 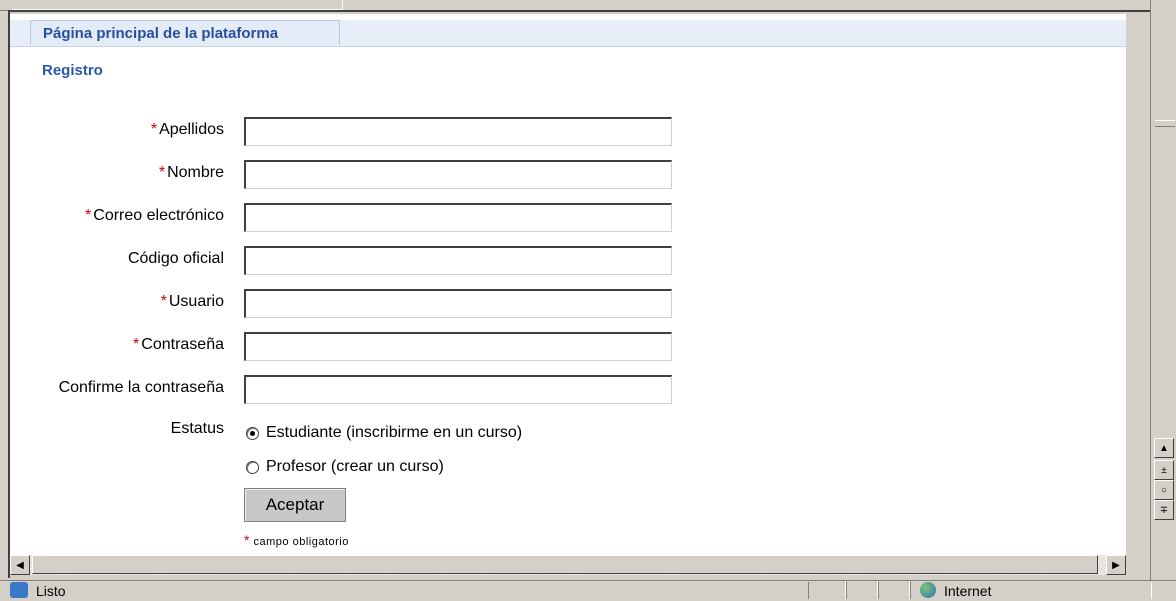 I want to click on radio-estudiante: Estudiante (inscribirme en un curso), so click(x=384, y=433).